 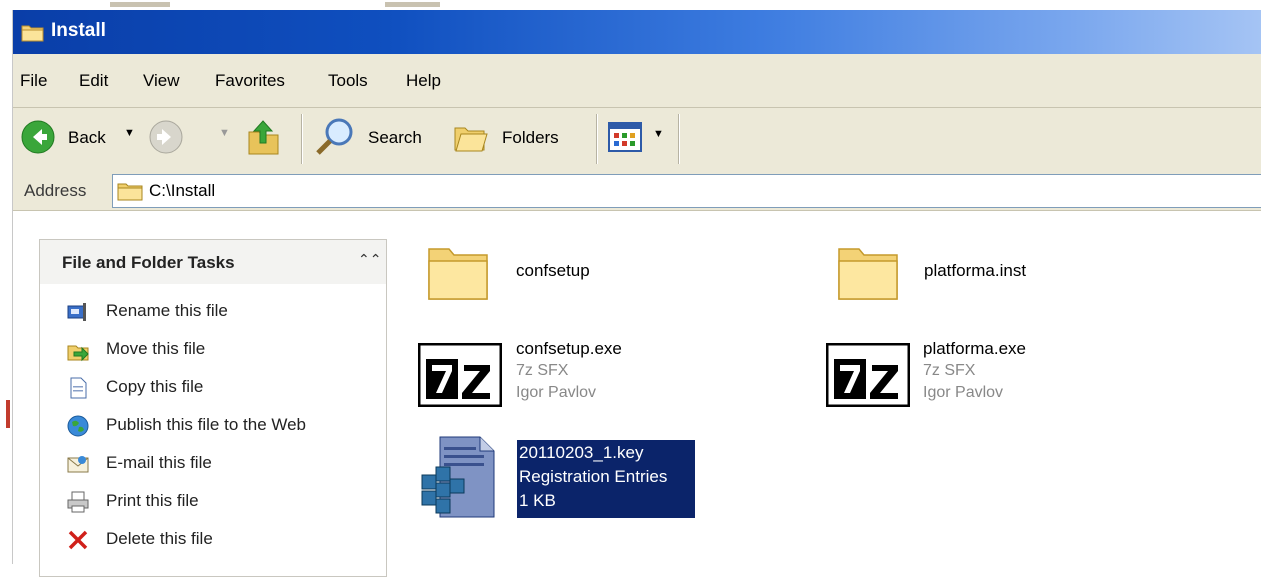 What do you see at coordinates (658, 134) in the screenshot?
I see `views-dropdown-icon: ▼` at bounding box center [658, 134].